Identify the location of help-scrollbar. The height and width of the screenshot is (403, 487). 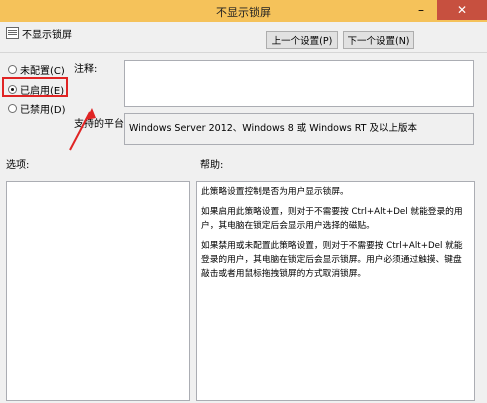
(481, 291).